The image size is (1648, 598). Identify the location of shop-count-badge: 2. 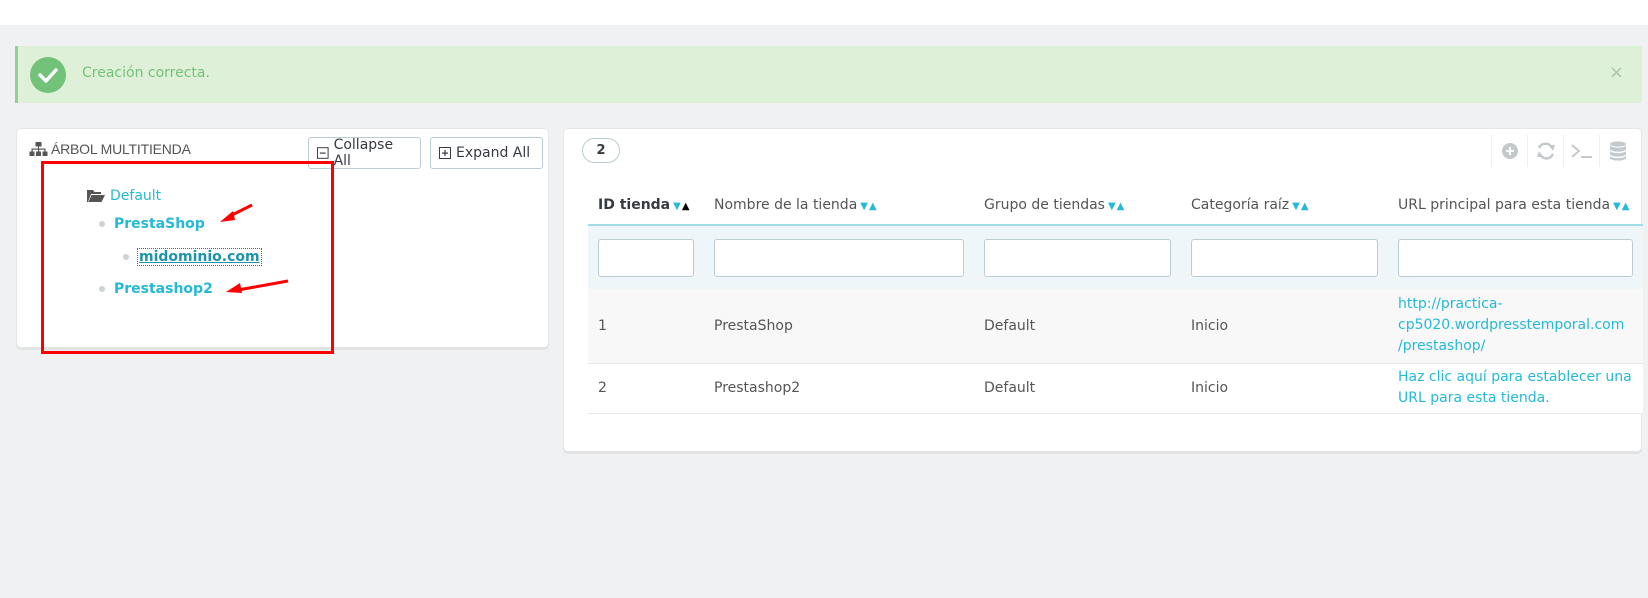
(601, 150).